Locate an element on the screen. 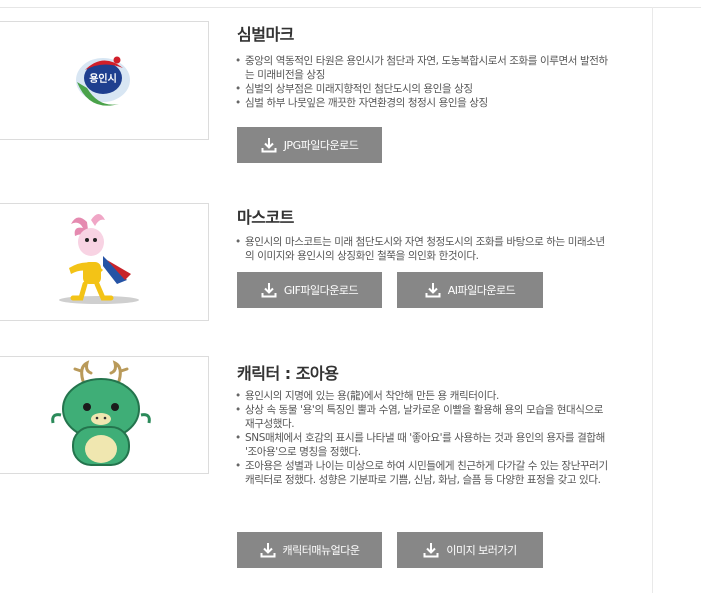  gif-download-button: GIF파일다운로드 is located at coordinates (309, 290).